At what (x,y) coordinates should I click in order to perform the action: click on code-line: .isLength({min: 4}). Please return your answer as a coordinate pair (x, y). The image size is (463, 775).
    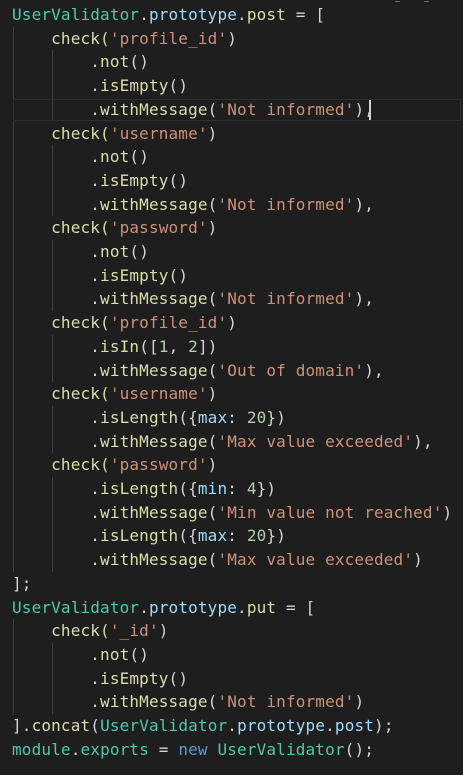
    Looking at the image, I should click on (144, 489).